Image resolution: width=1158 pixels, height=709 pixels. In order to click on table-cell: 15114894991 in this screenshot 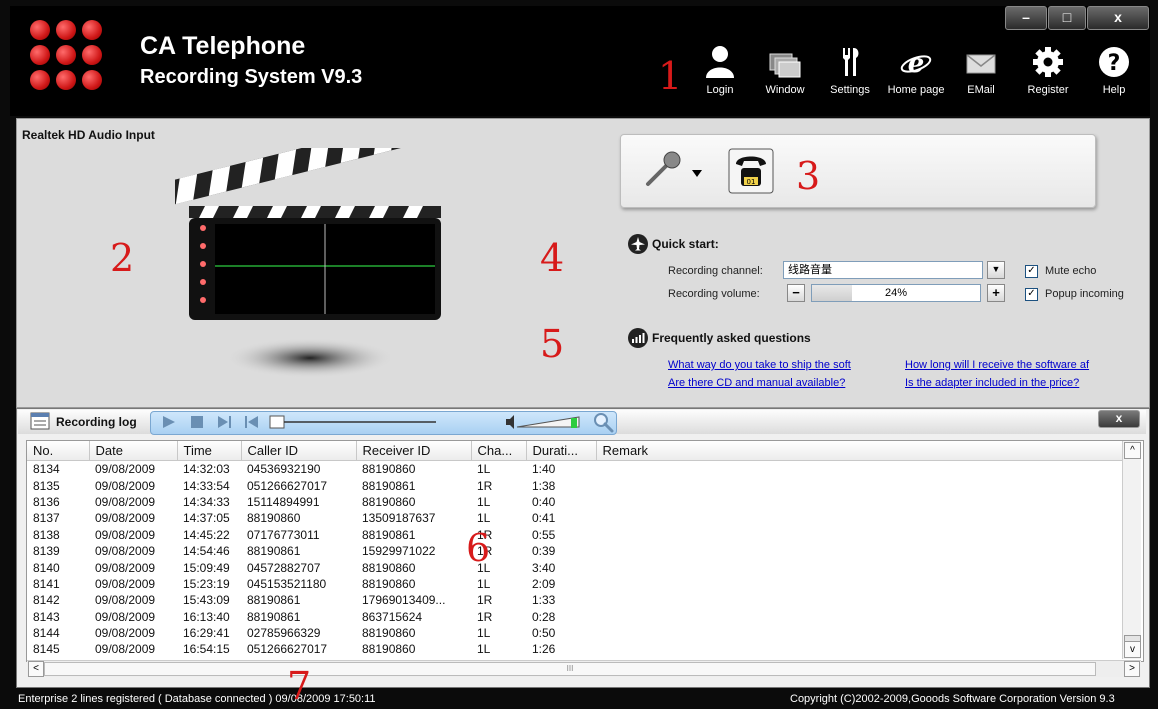, I will do `click(283, 501)`.